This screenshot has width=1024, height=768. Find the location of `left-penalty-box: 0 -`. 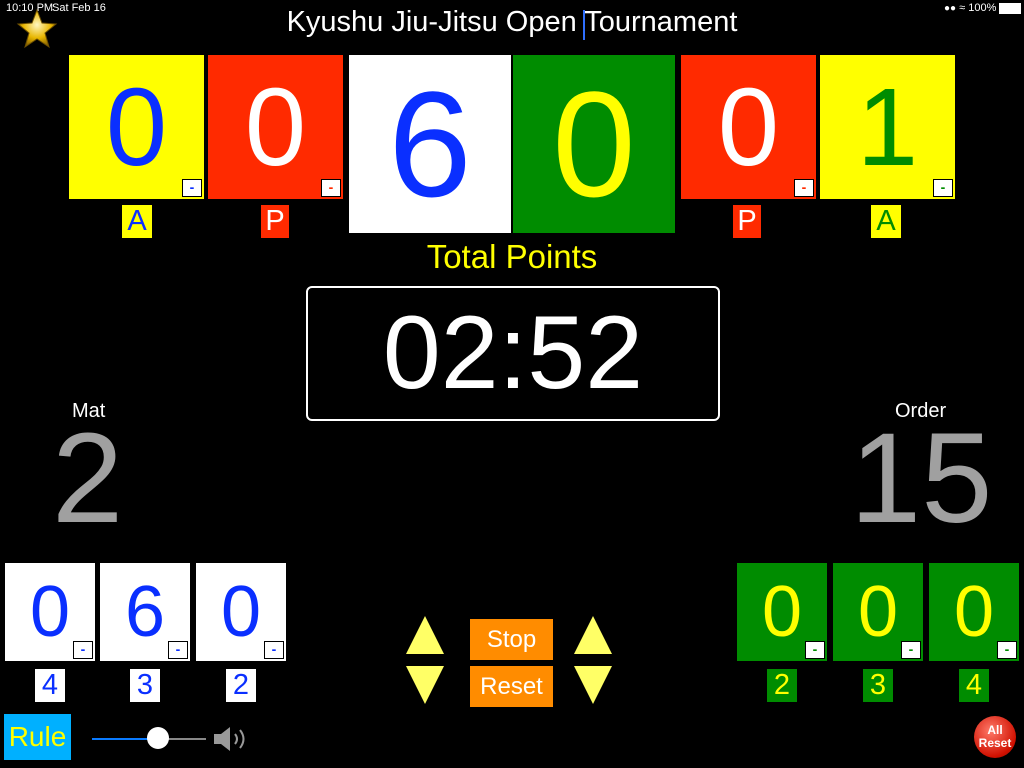

left-penalty-box: 0 - is located at coordinates (275, 127).